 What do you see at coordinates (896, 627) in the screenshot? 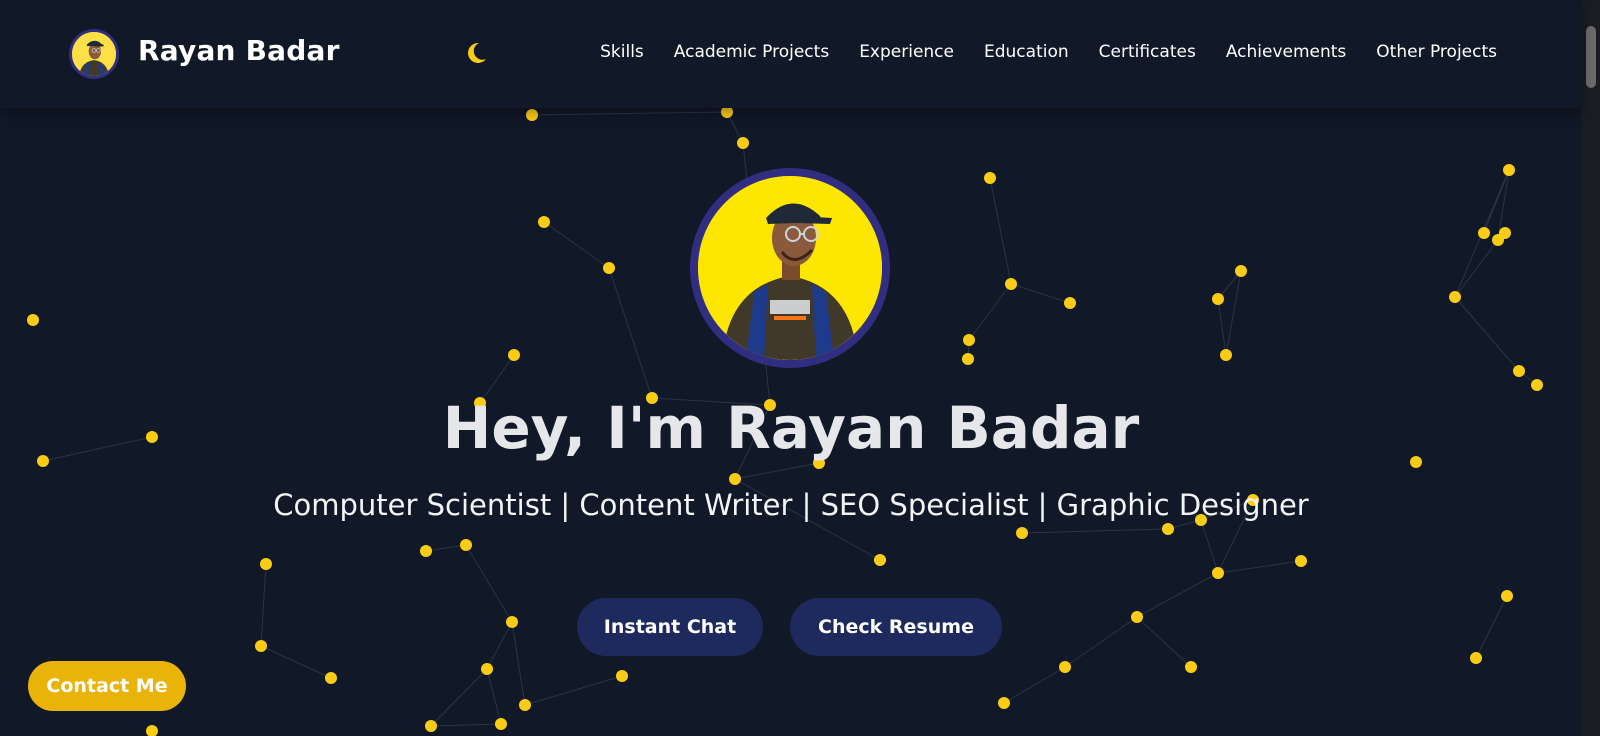
I see `check-resume-button: Check Resume` at bounding box center [896, 627].